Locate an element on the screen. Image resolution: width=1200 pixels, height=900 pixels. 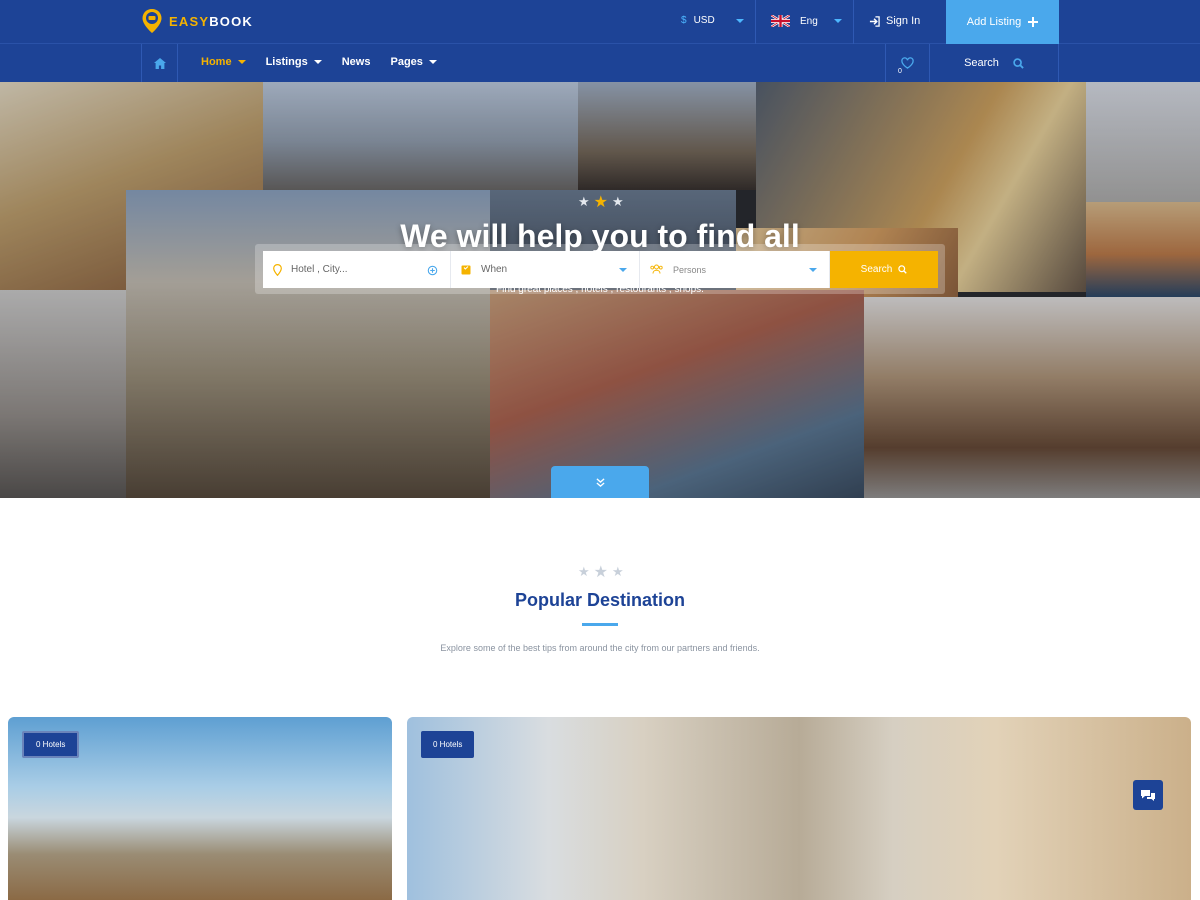
nav-item-label: Listings is located at coordinates (286, 62).